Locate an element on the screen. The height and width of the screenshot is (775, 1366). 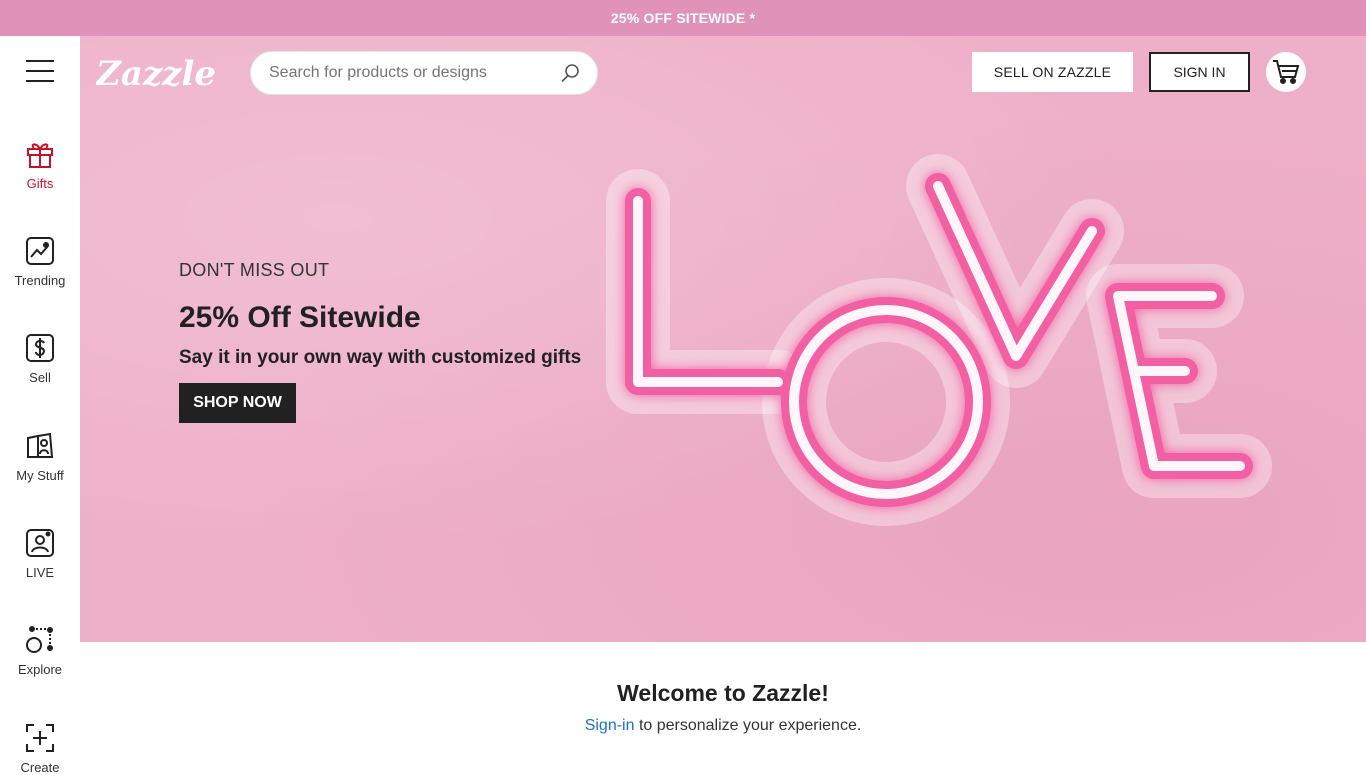
welcome-message-text: to personalize your experience. is located at coordinates (748, 725).